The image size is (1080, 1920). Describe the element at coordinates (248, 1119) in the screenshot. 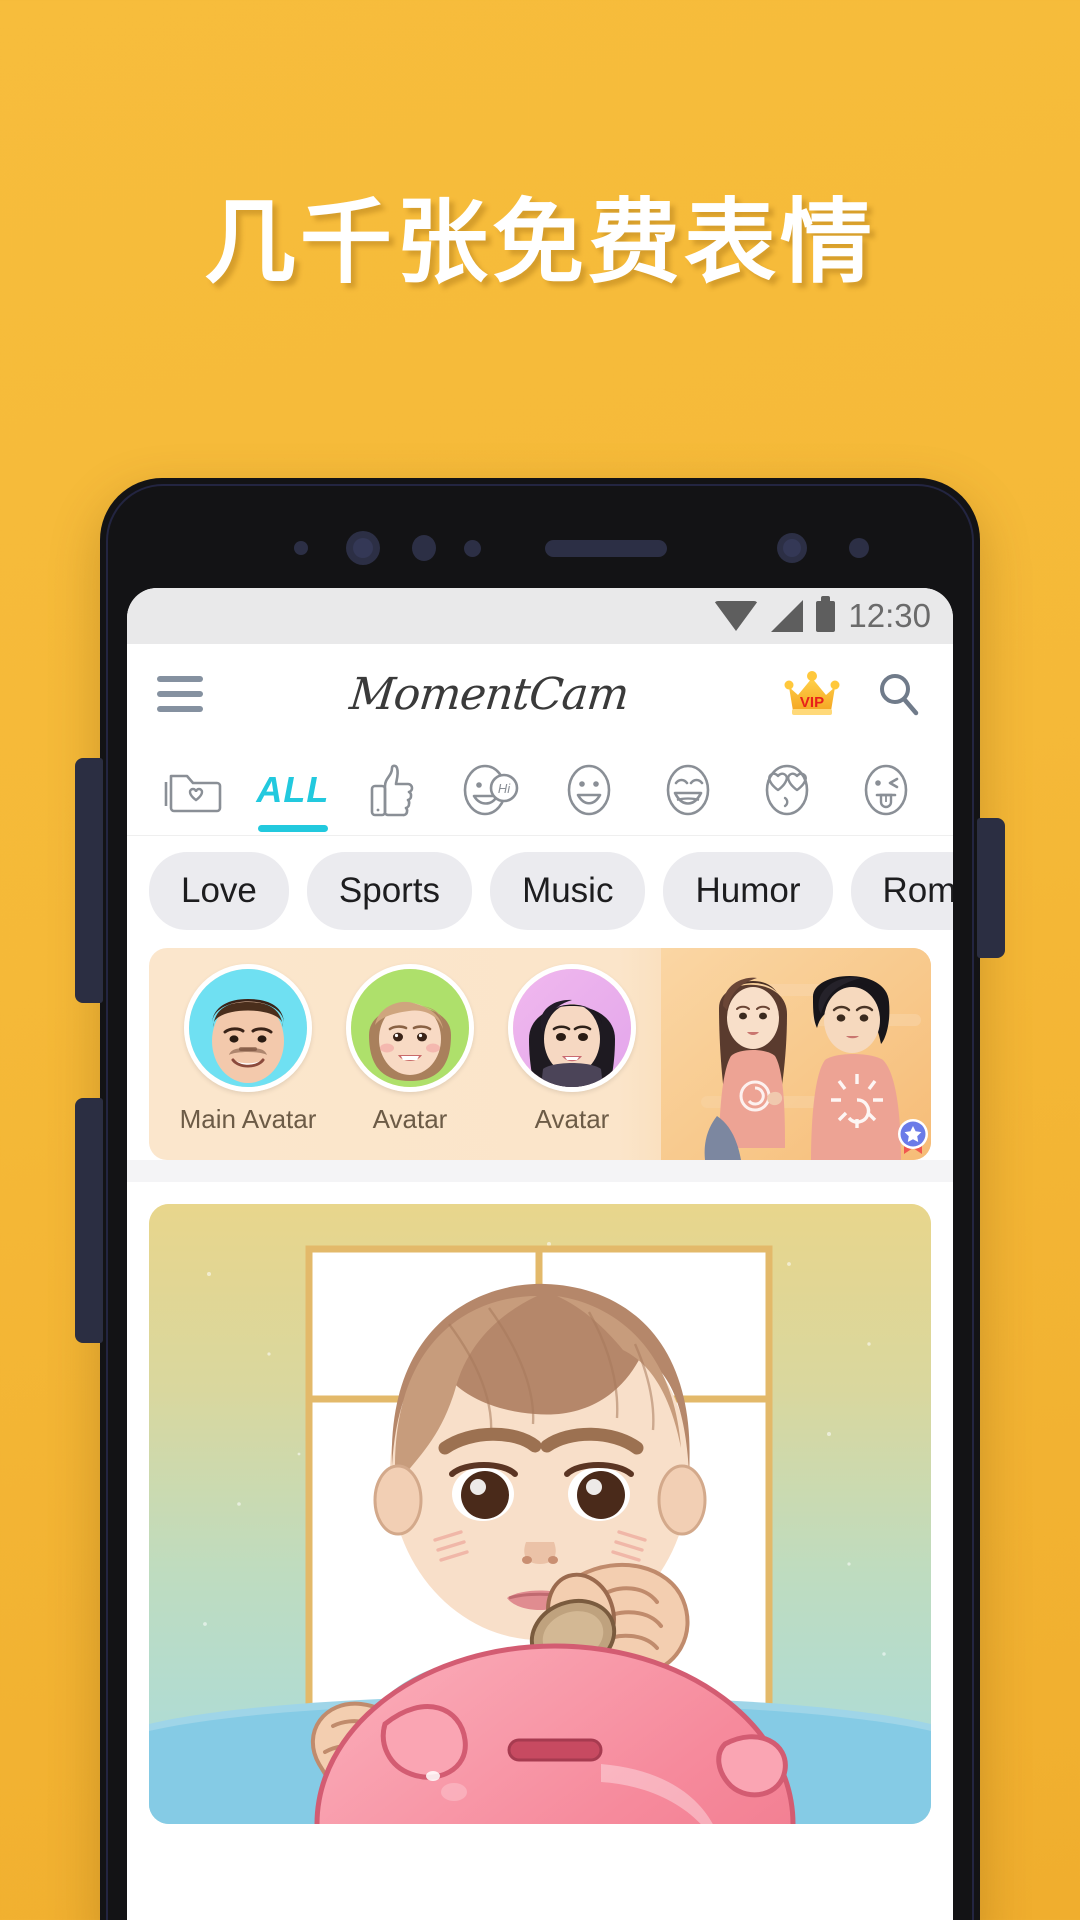

I see `avatar-label-main: Main Avatar` at that location.